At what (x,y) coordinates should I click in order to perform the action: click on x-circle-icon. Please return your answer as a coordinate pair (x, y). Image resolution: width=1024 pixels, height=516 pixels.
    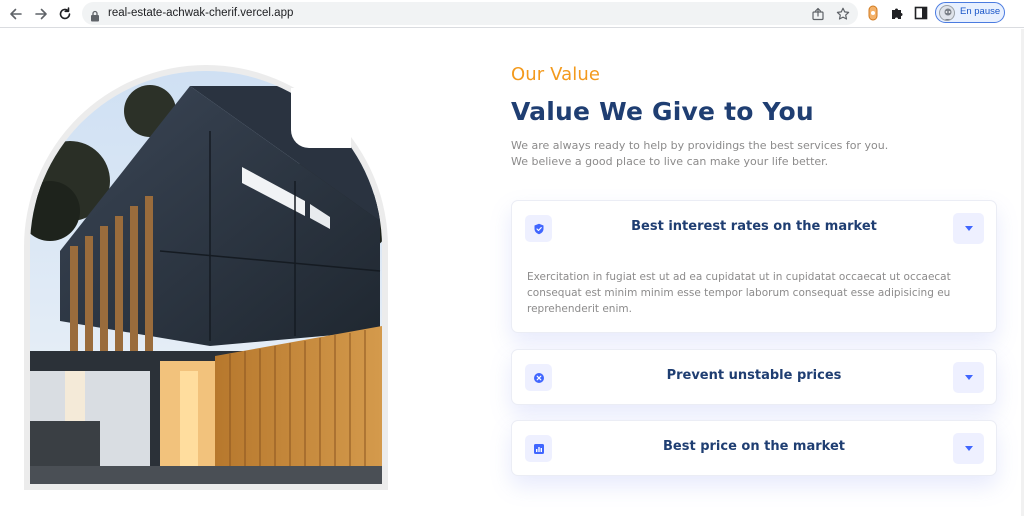
    Looking at the image, I should click on (538, 377).